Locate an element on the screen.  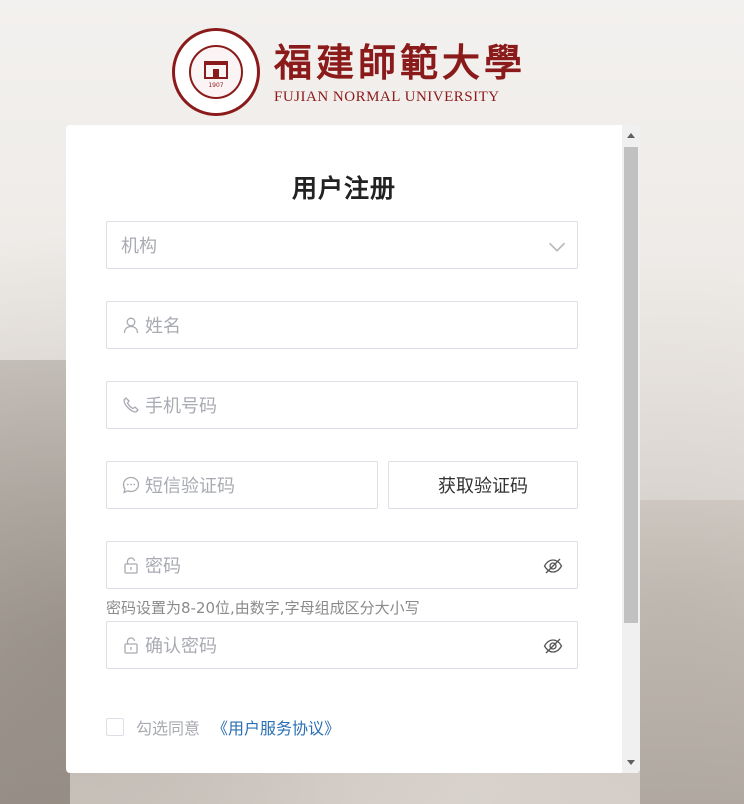
page-title: 用户注册 is located at coordinates (343, 188).